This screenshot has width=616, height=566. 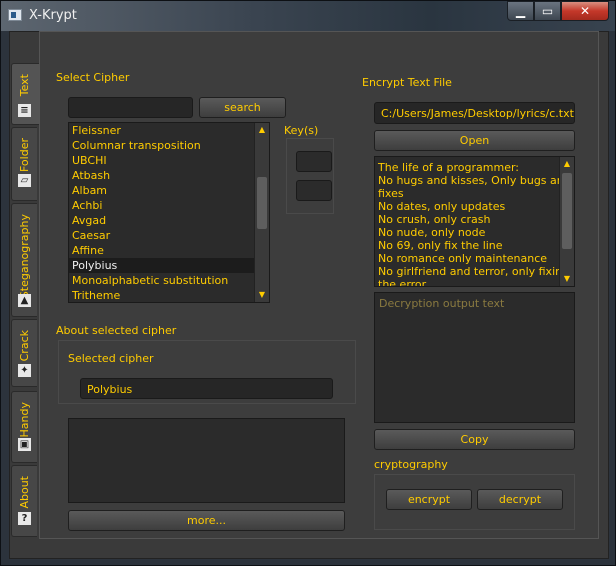 What do you see at coordinates (474, 439) in the screenshot?
I see `copy-button: Copy` at bounding box center [474, 439].